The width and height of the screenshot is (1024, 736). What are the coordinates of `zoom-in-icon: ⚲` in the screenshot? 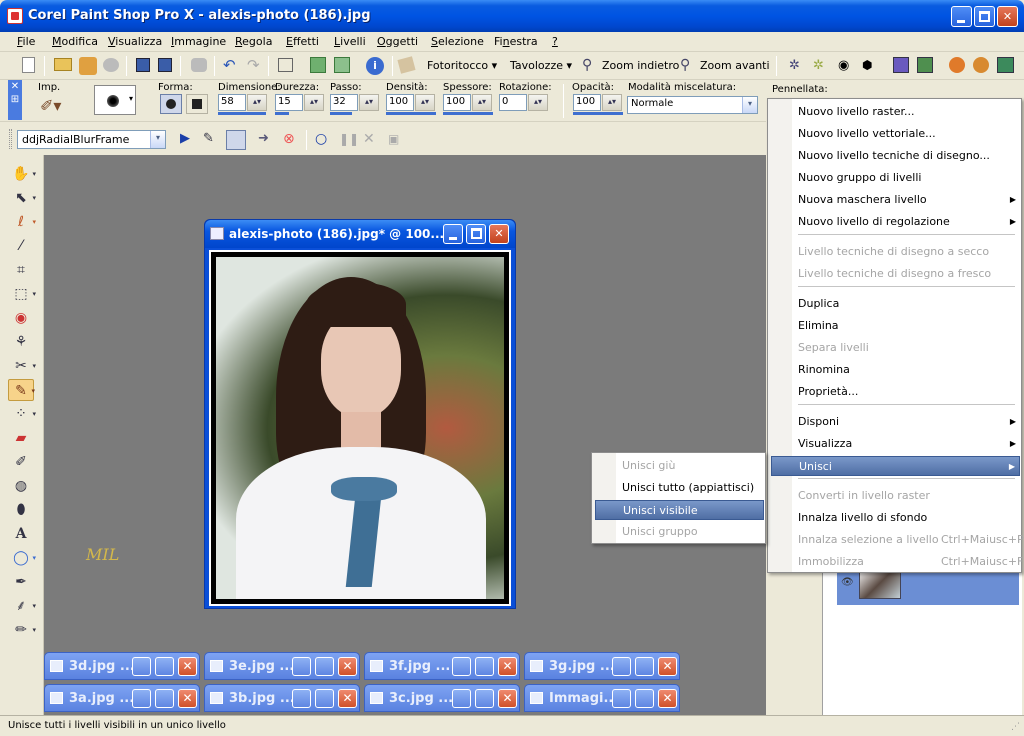 It's located at (689, 67).